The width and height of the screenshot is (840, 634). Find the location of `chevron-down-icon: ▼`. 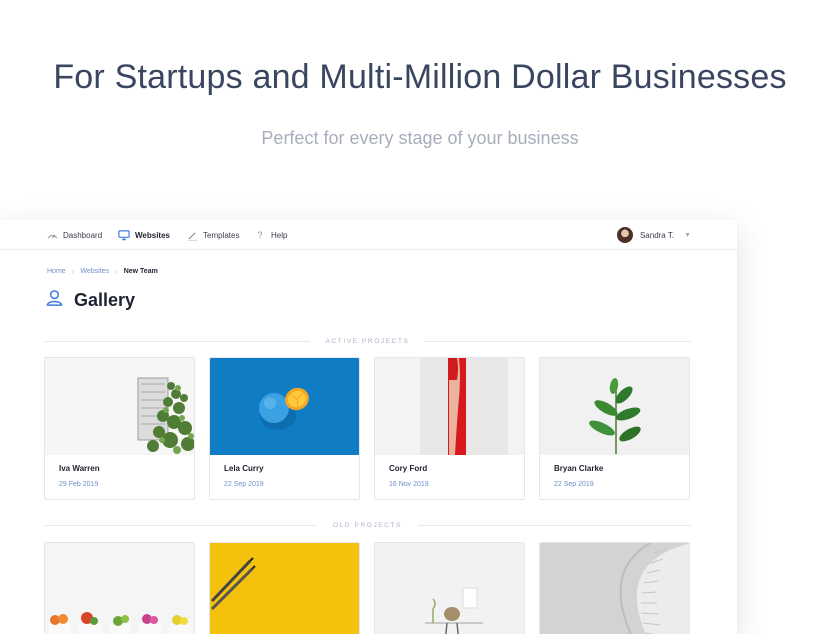

chevron-down-icon: ▼ is located at coordinates (687, 235).